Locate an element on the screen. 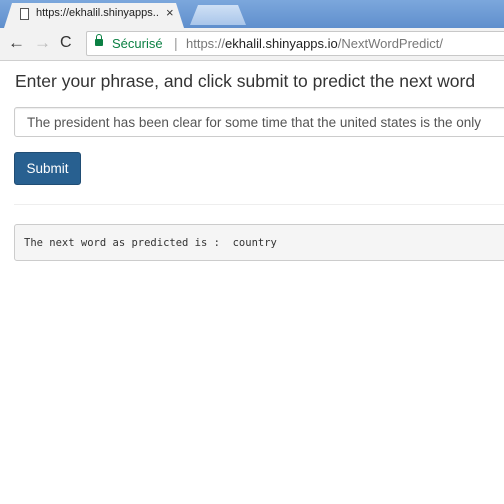  secure-label: Sécurisé is located at coordinates (137, 43).